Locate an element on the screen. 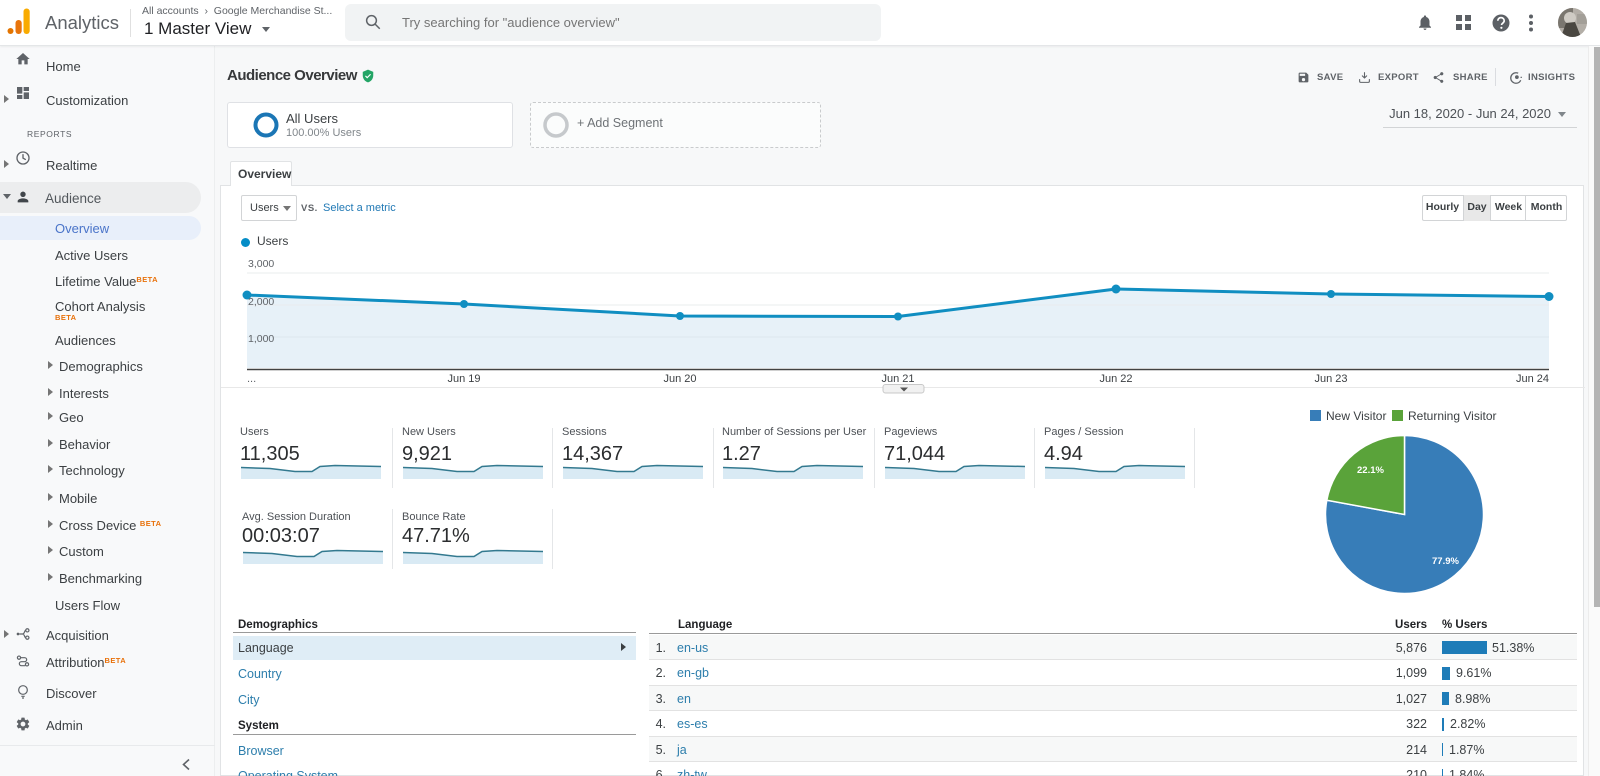  svg-text: Jun 24 is located at coordinates (1532, 379).